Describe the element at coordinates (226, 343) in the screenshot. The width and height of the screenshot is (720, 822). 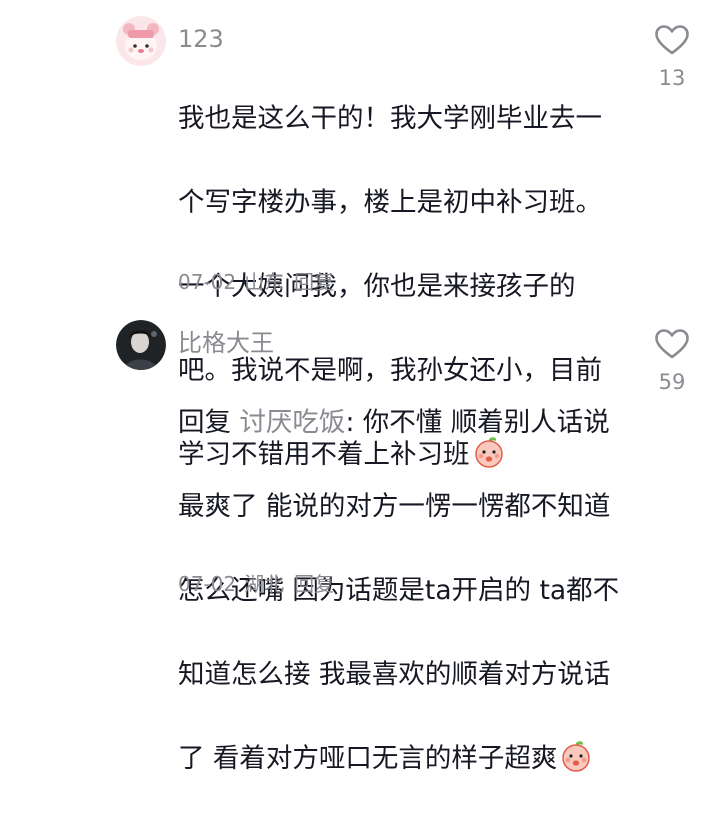
I see `comment-username: 比格大王` at that location.